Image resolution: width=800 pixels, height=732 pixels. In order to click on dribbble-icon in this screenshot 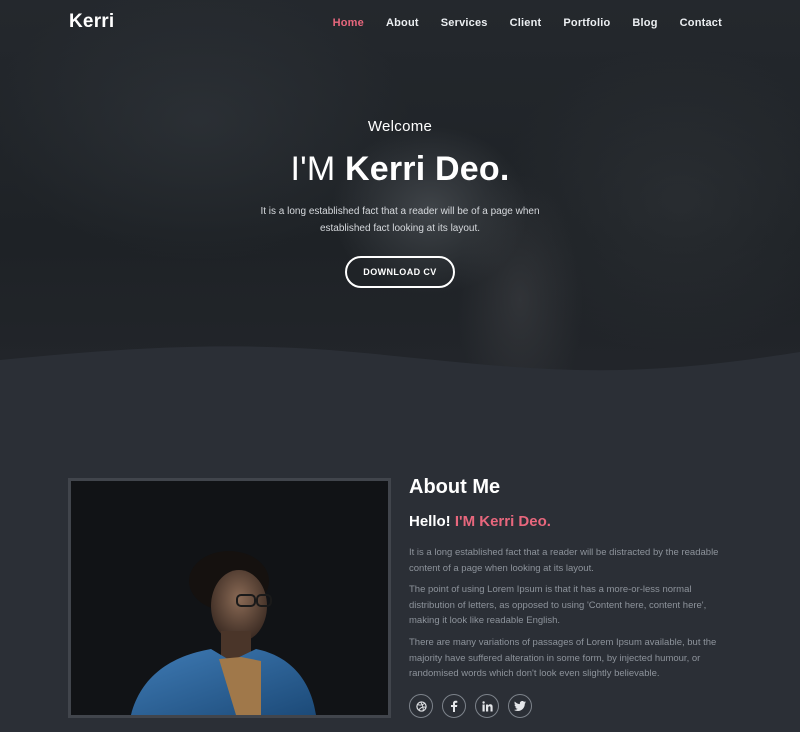, I will do `click(421, 706)`.